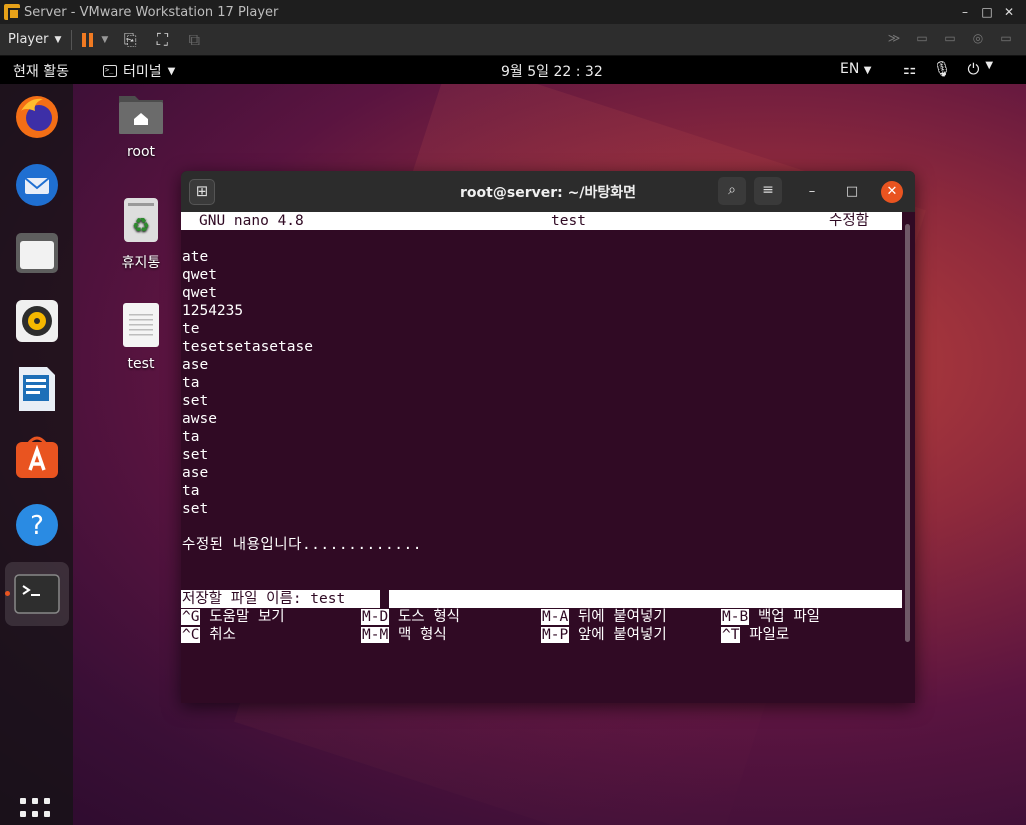 The width and height of the screenshot is (1026, 825). I want to click on shortcut-label: 도움말 보기, so click(247, 617).